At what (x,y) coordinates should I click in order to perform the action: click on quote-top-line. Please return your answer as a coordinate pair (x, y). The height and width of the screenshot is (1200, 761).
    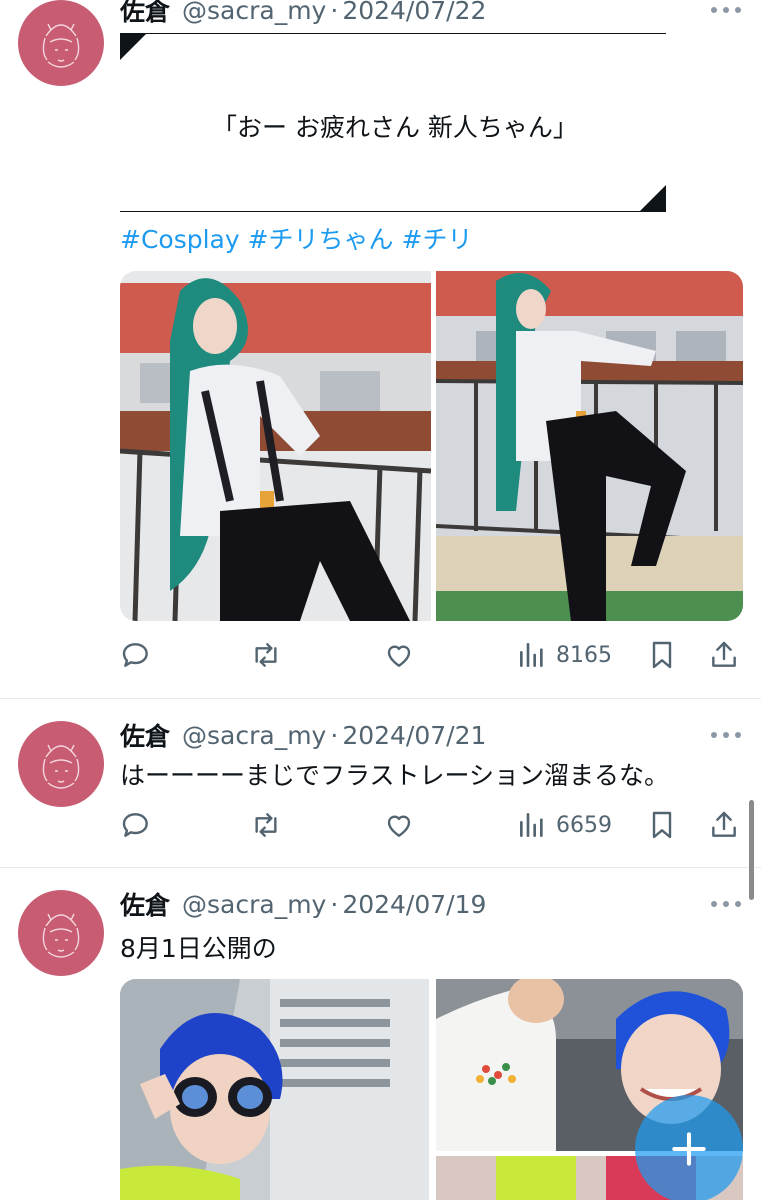
    Looking at the image, I should click on (393, 33).